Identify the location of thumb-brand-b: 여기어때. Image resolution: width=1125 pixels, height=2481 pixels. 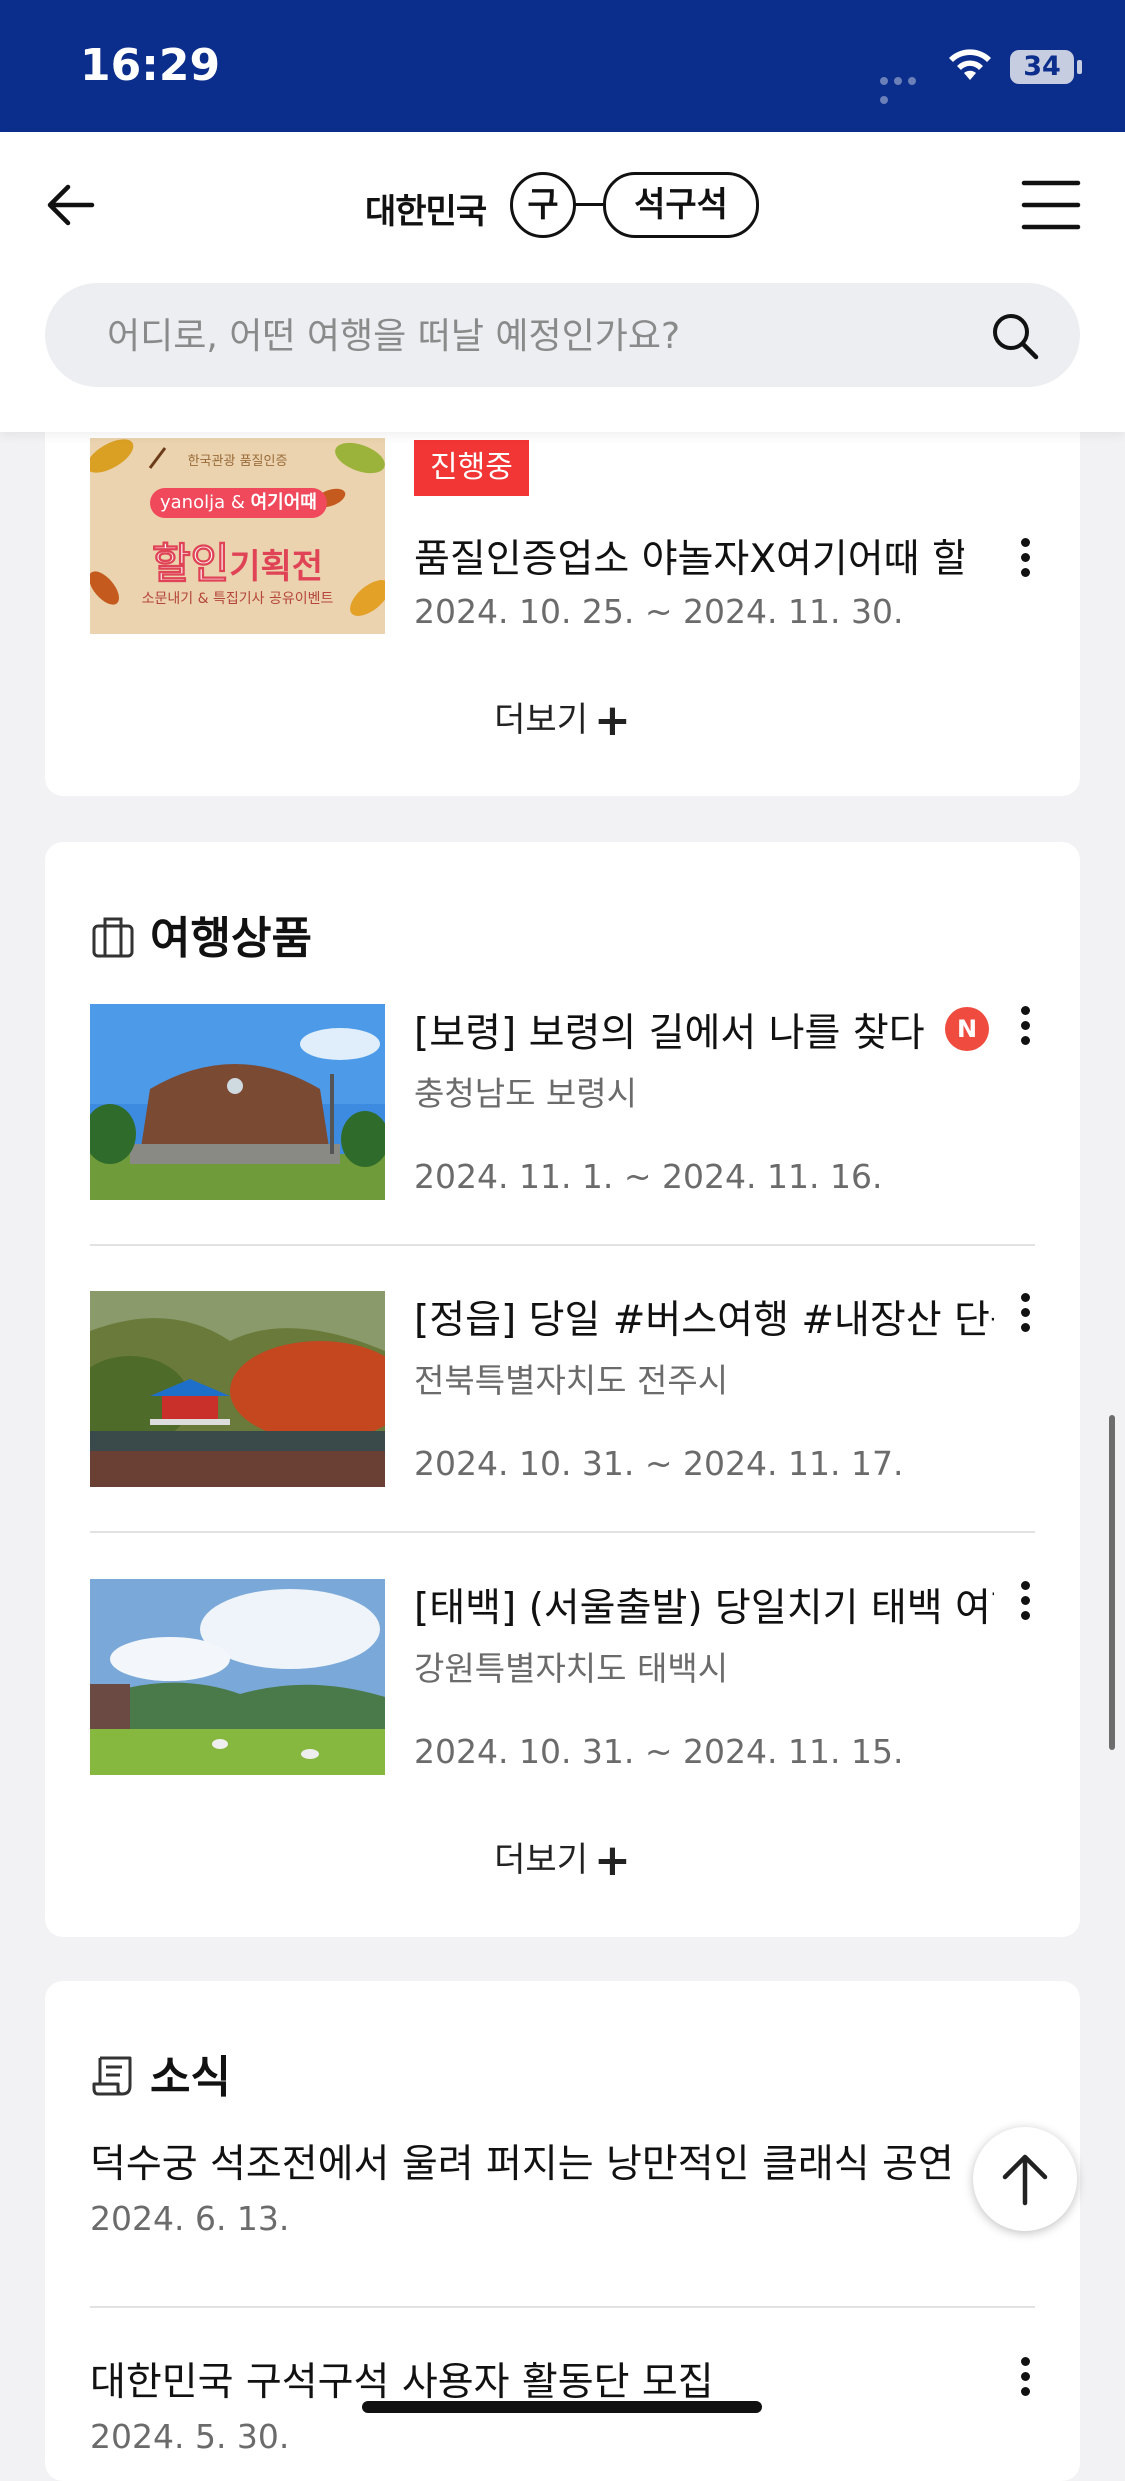
(283, 502).